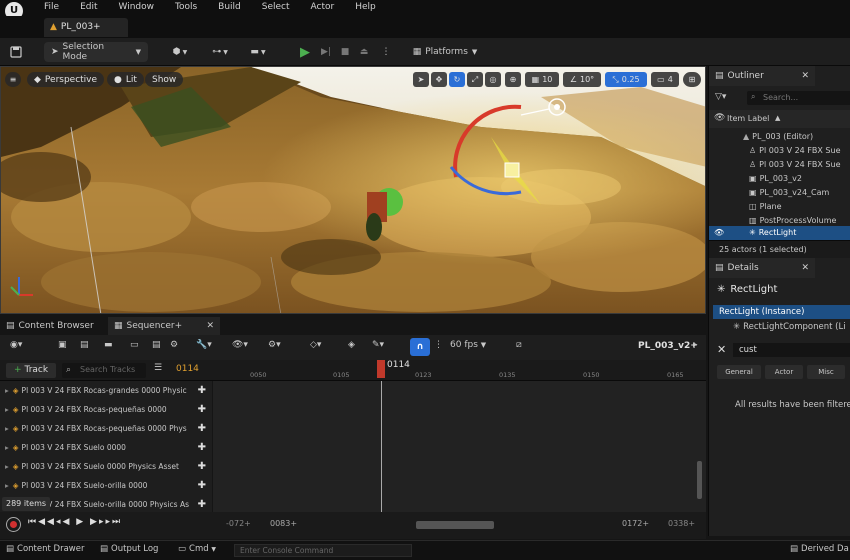  Describe the element at coordinates (668, 346) in the screenshot. I see `sequence-name: PL_003_v2+` at that location.